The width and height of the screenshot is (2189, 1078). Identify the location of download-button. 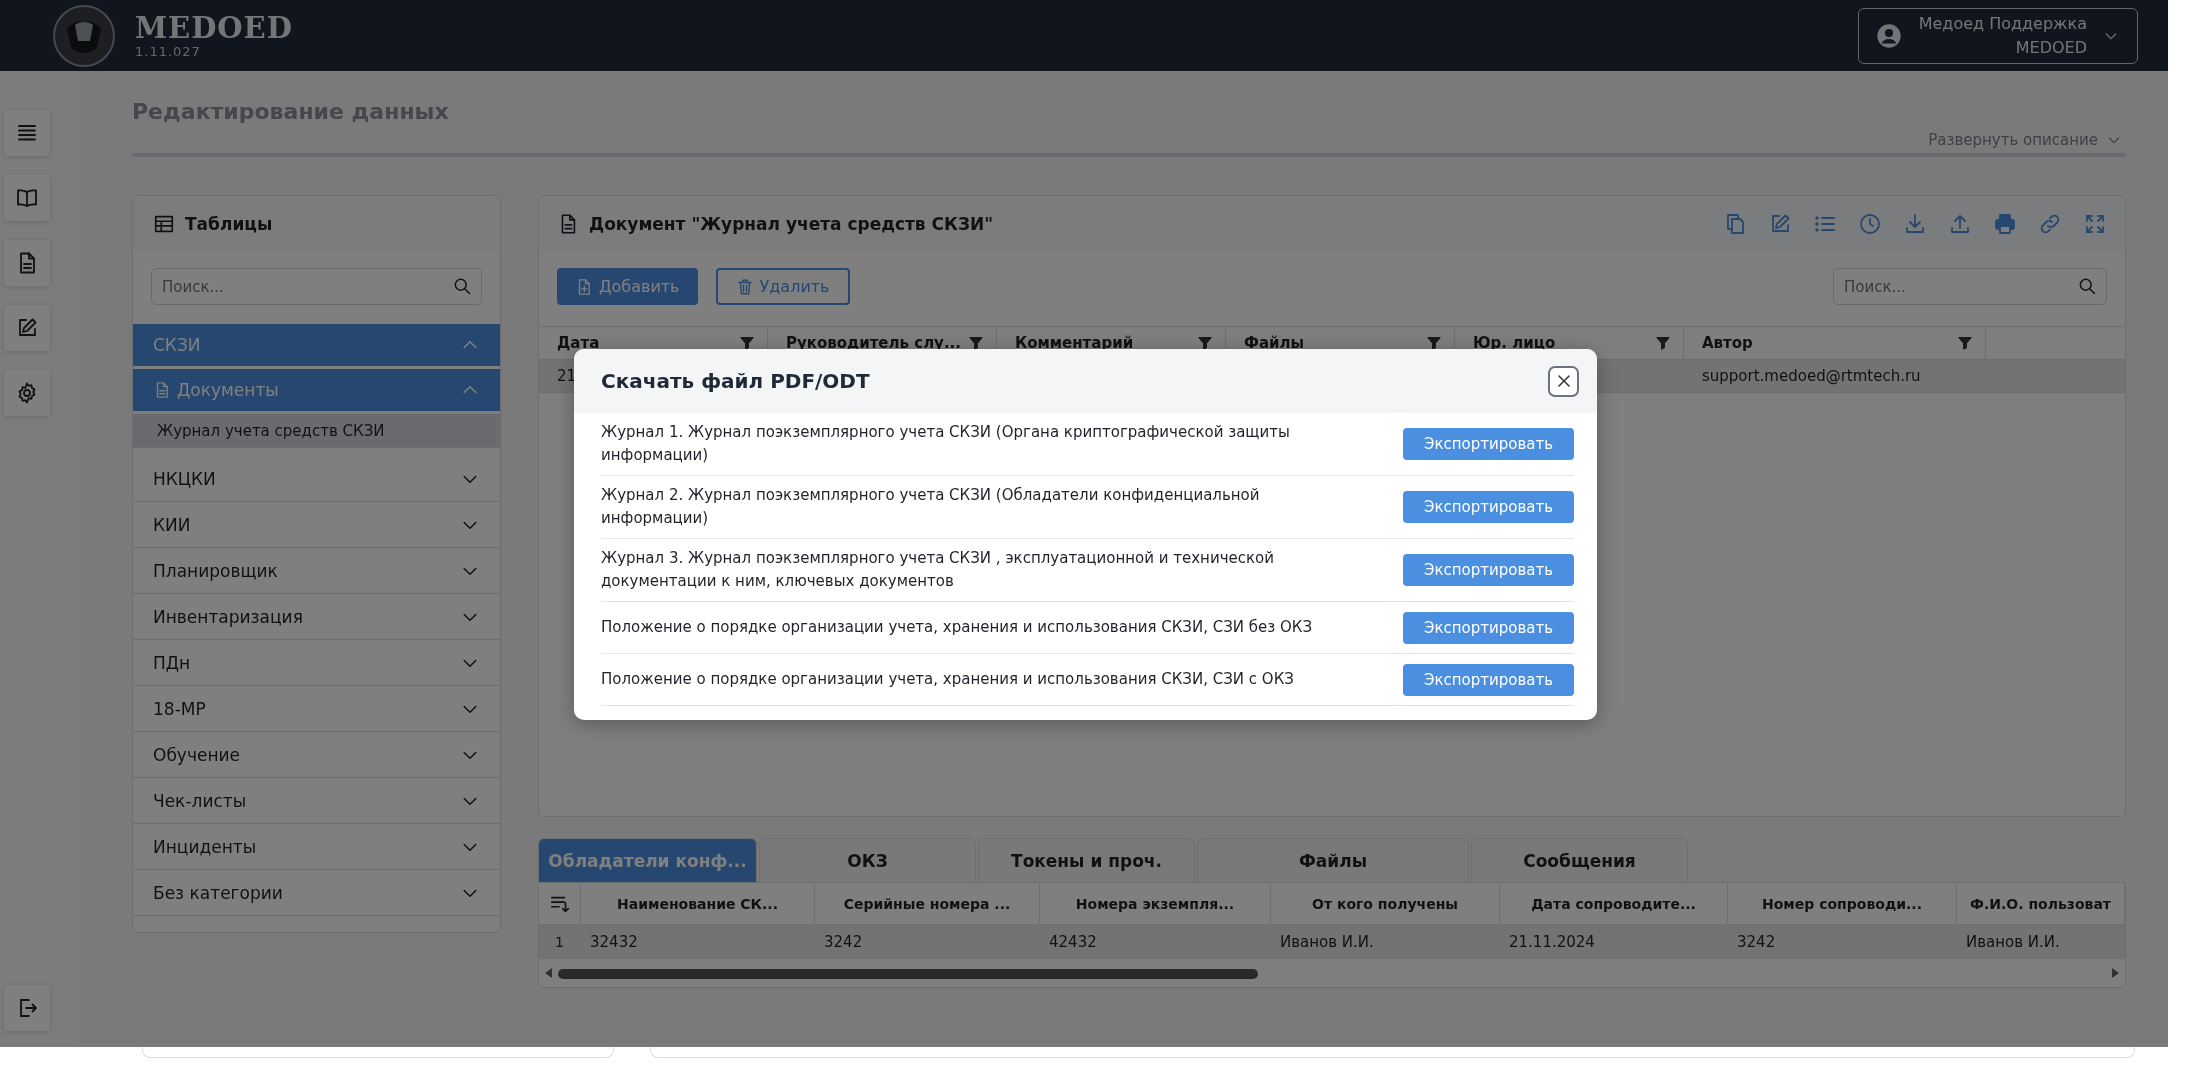
(1915, 223).